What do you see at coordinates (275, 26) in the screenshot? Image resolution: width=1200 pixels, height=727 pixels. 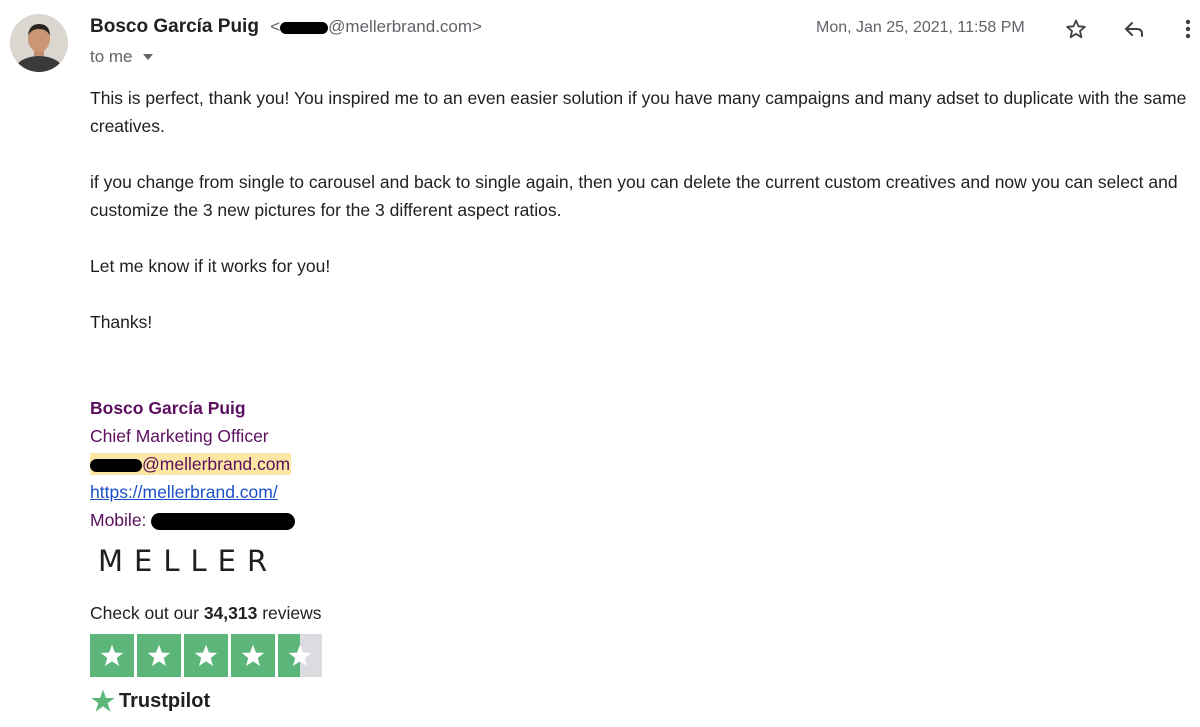 I see `sender-email-open-bracket: <` at bounding box center [275, 26].